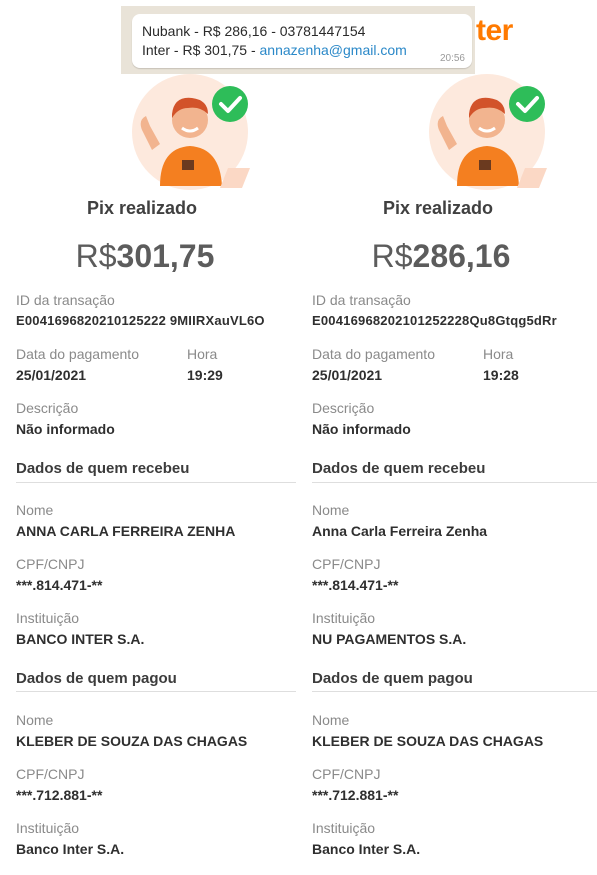 The height and width of the screenshot is (875, 597). What do you see at coordinates (400, 531) in the screenshot?
I see `receiver-name-value: Anna Carla Ferreira Zenha` at bounding box center [400, 531].